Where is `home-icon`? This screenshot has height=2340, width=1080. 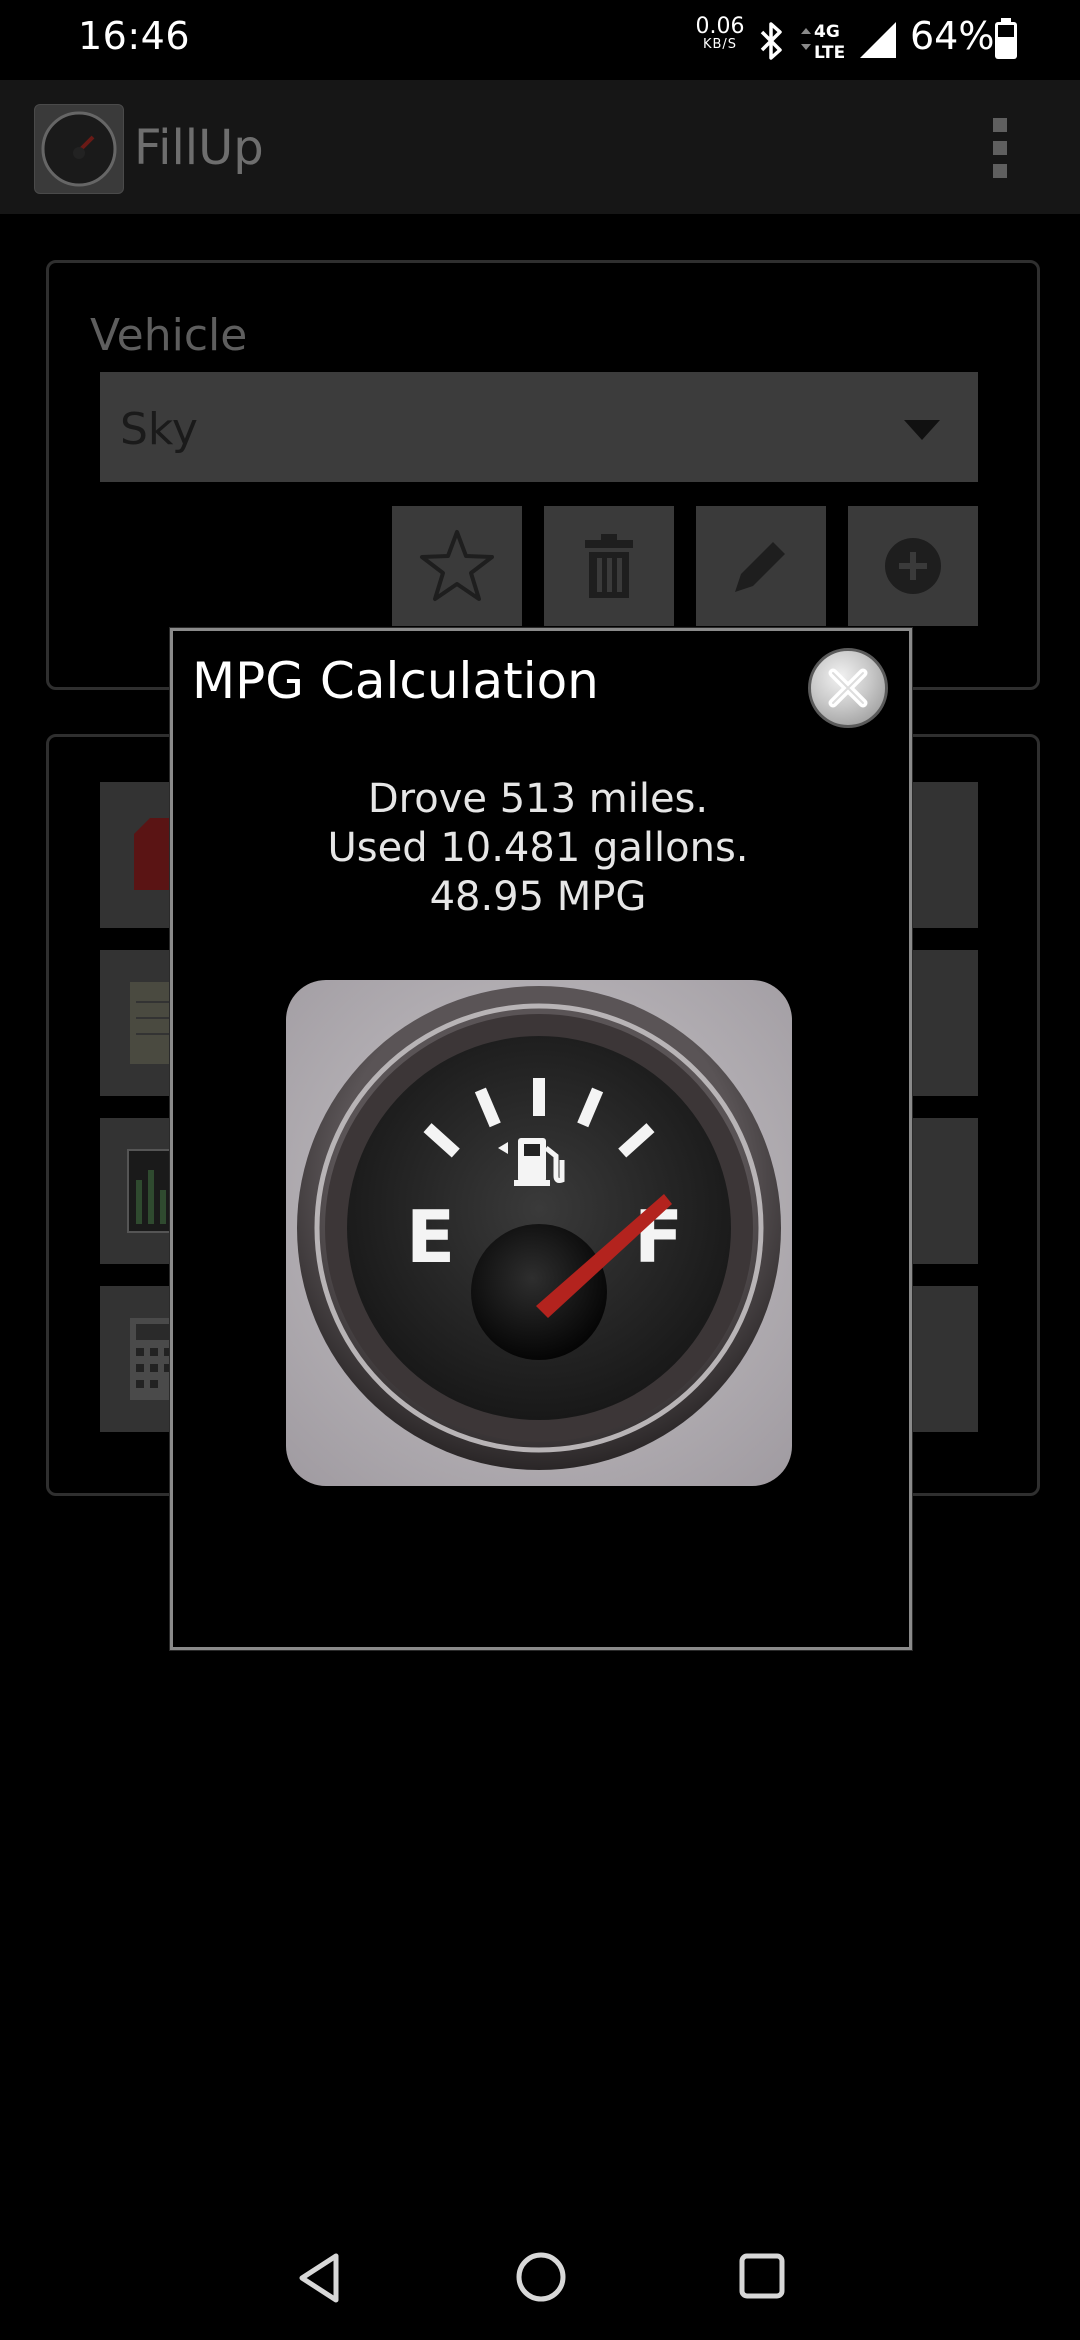
home-icon is located at coordinates (541, 2279).